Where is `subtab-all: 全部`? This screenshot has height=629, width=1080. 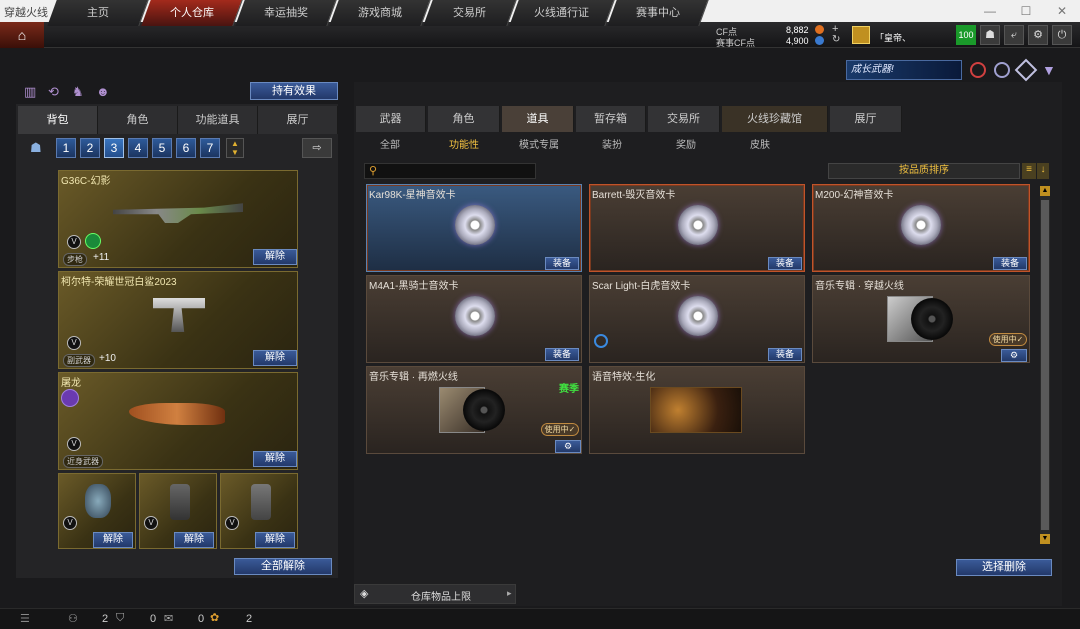 subtab-all: 全部 is located at coordinates (390, 146).